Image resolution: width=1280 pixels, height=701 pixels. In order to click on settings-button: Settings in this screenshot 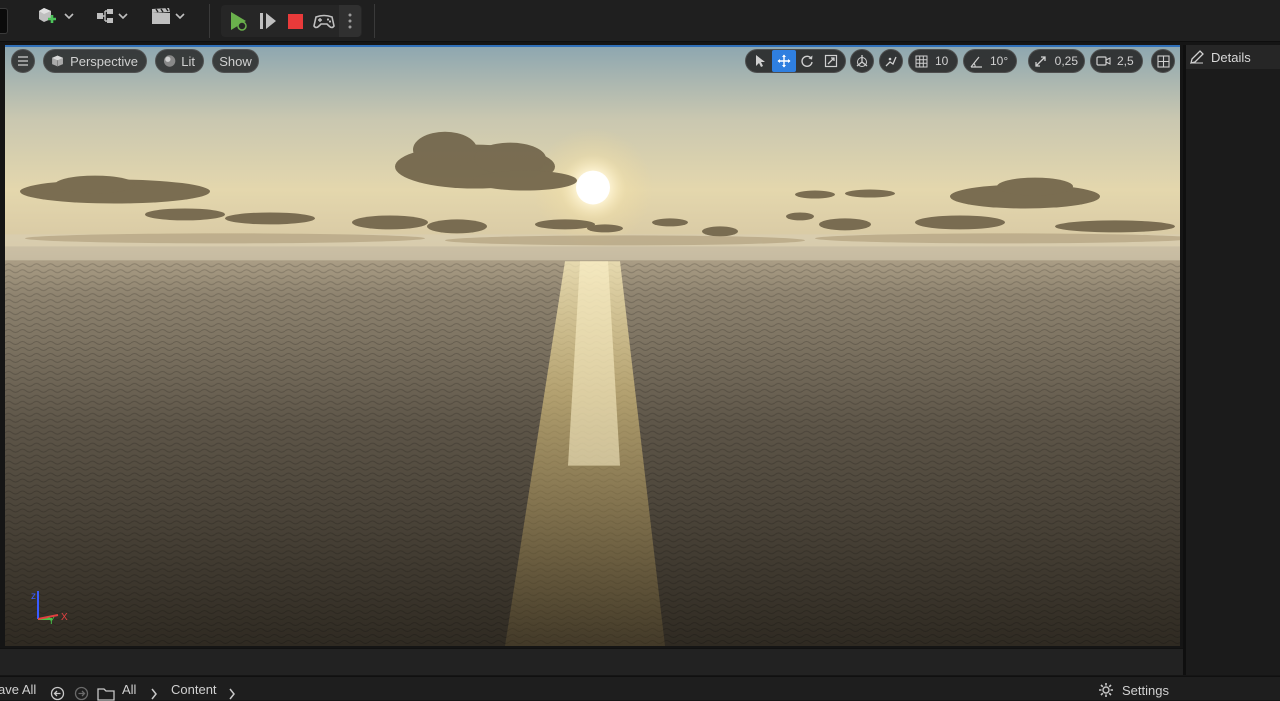, I will do `click(1133, 690)`.